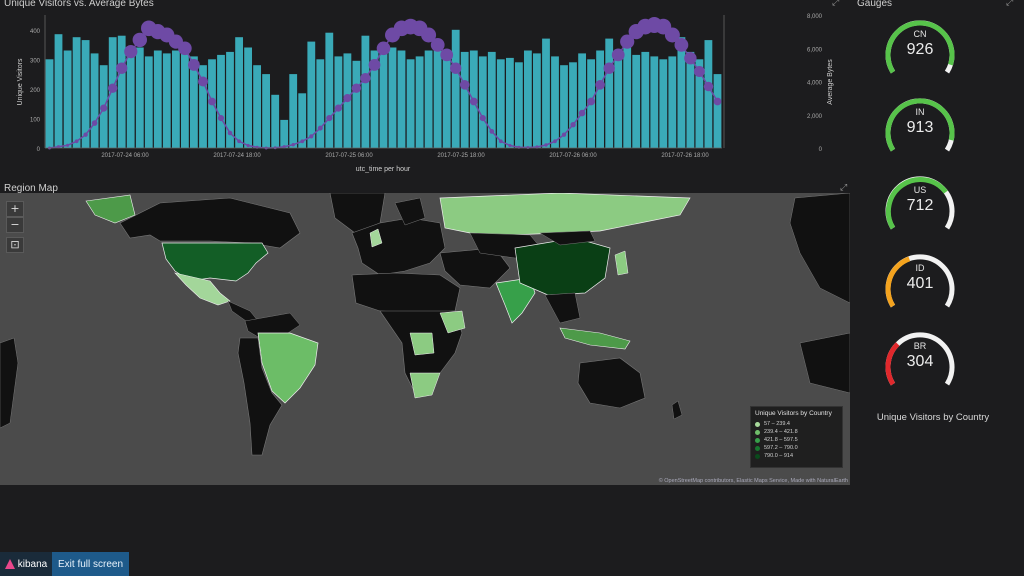 The image size is (1024, 576). What do you see at coordinates (920, 283) in the screenshot?
I see `gauge-value: 401` at bounding box center [920, 283].